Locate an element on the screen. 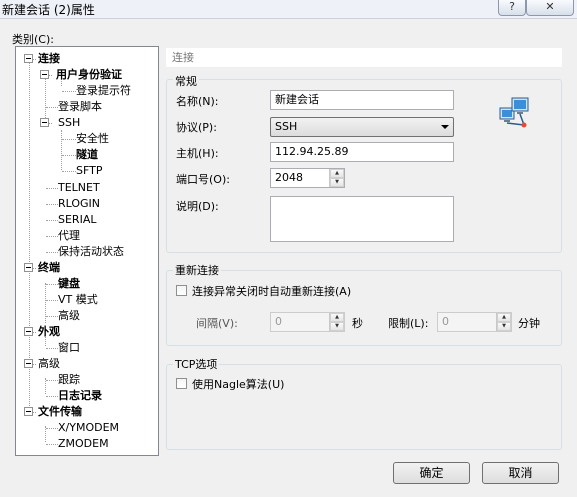 This screenshot has width=577, height=497. tree-item-login-script: 登录脚本 is located at coordinates (80, 107).